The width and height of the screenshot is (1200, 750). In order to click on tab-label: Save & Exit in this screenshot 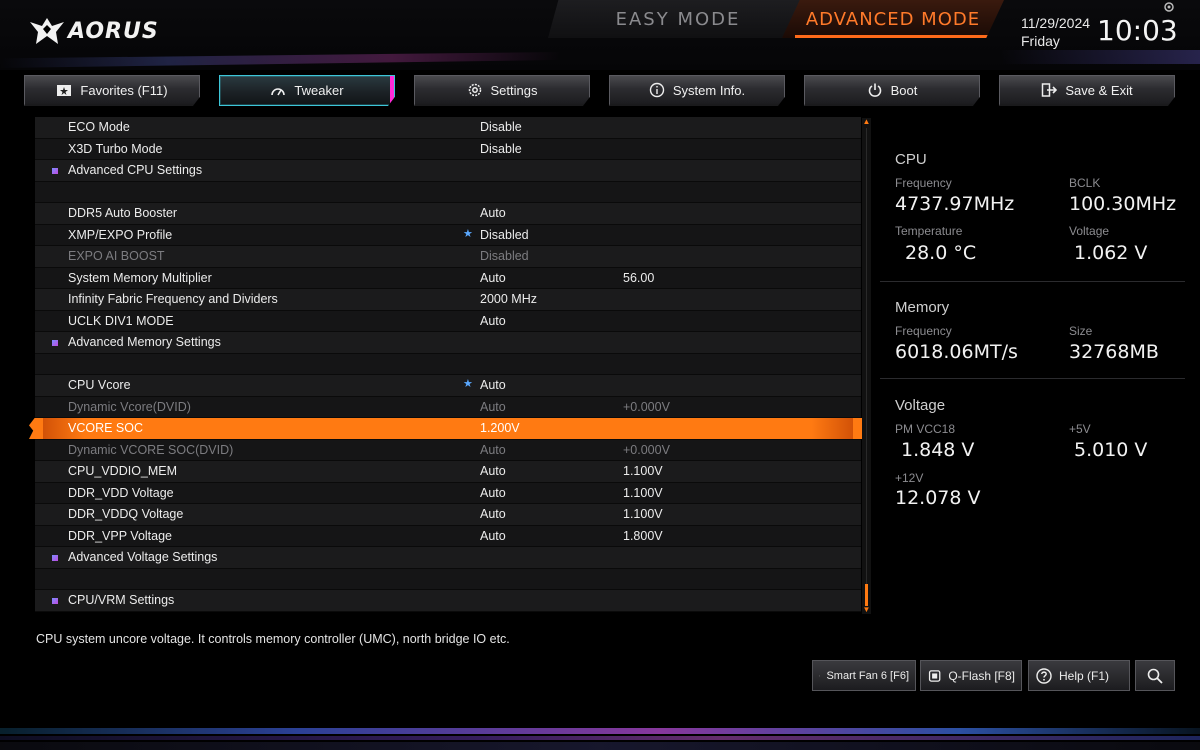, I will do `click(1099, 90)`.